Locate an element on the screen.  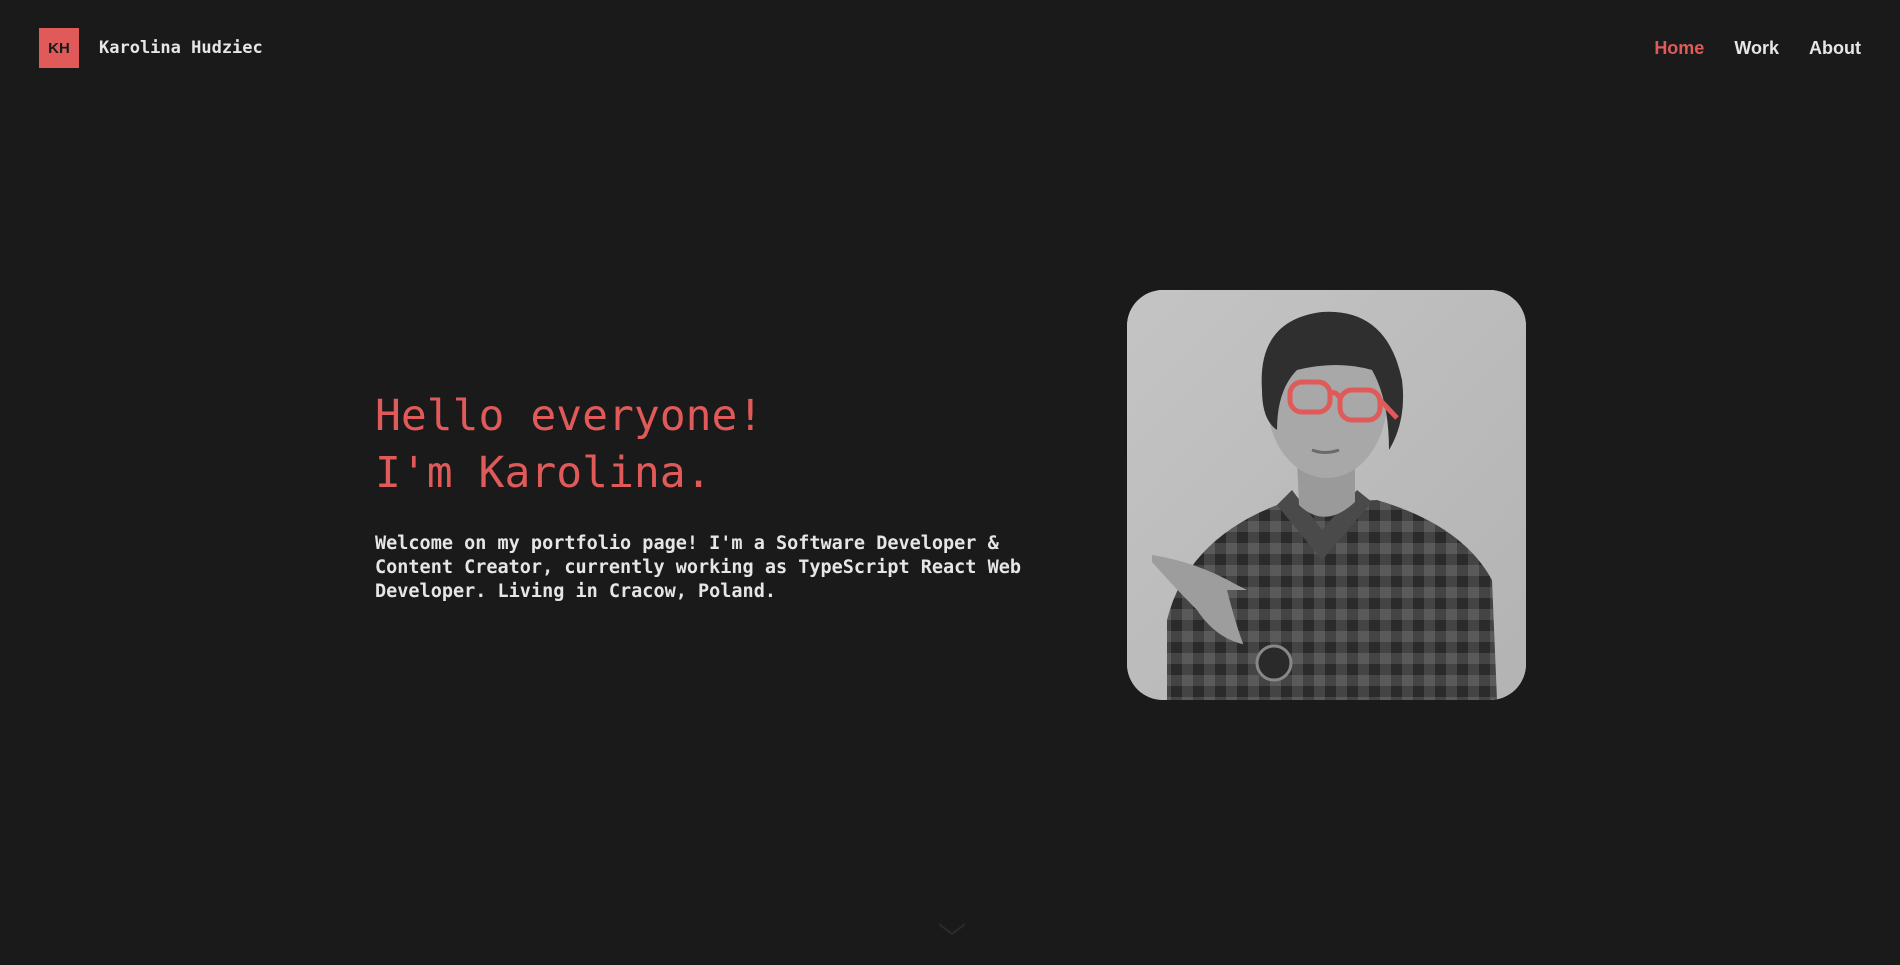
nav-home: Home is located at coordinates (1679, 48).